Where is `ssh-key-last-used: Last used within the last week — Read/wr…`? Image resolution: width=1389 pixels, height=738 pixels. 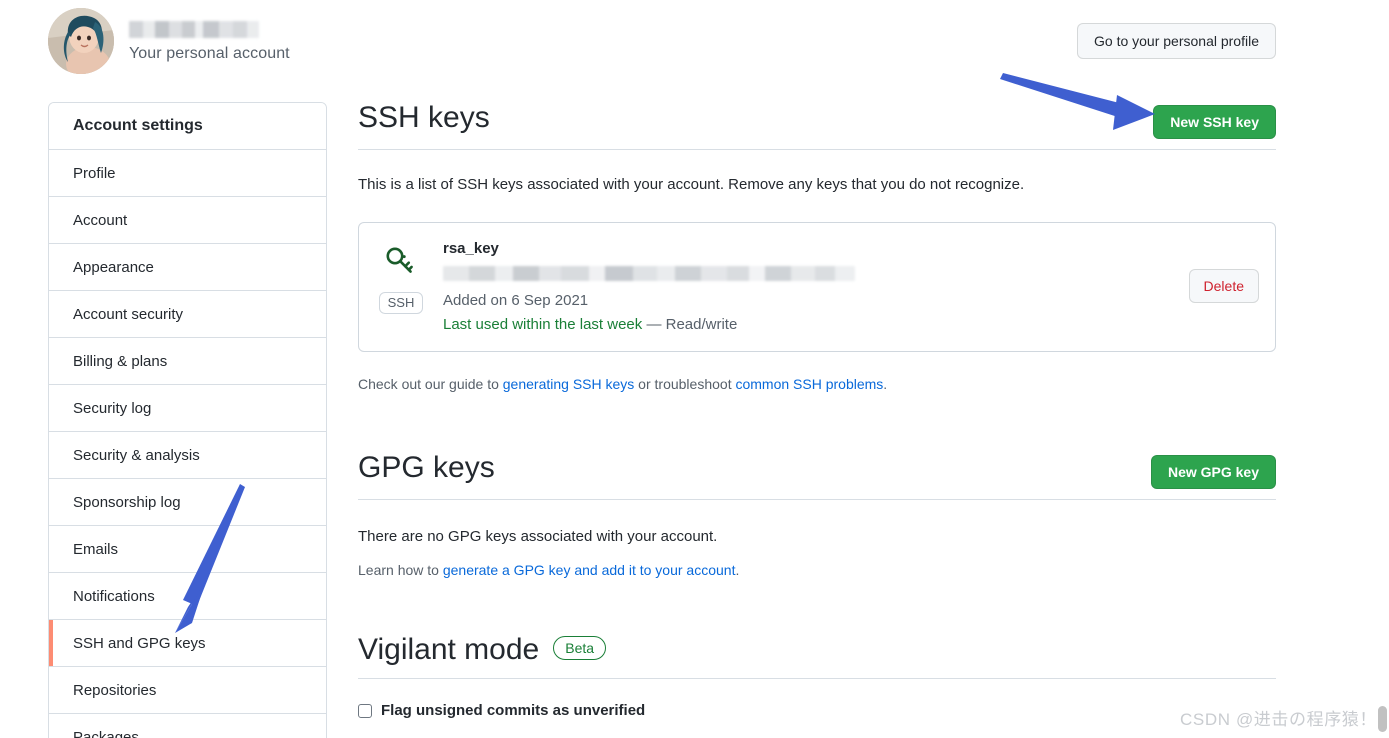
ssh-key-last-used: Last used within the last week — Read/wr… is located at coordinates (808, 324).